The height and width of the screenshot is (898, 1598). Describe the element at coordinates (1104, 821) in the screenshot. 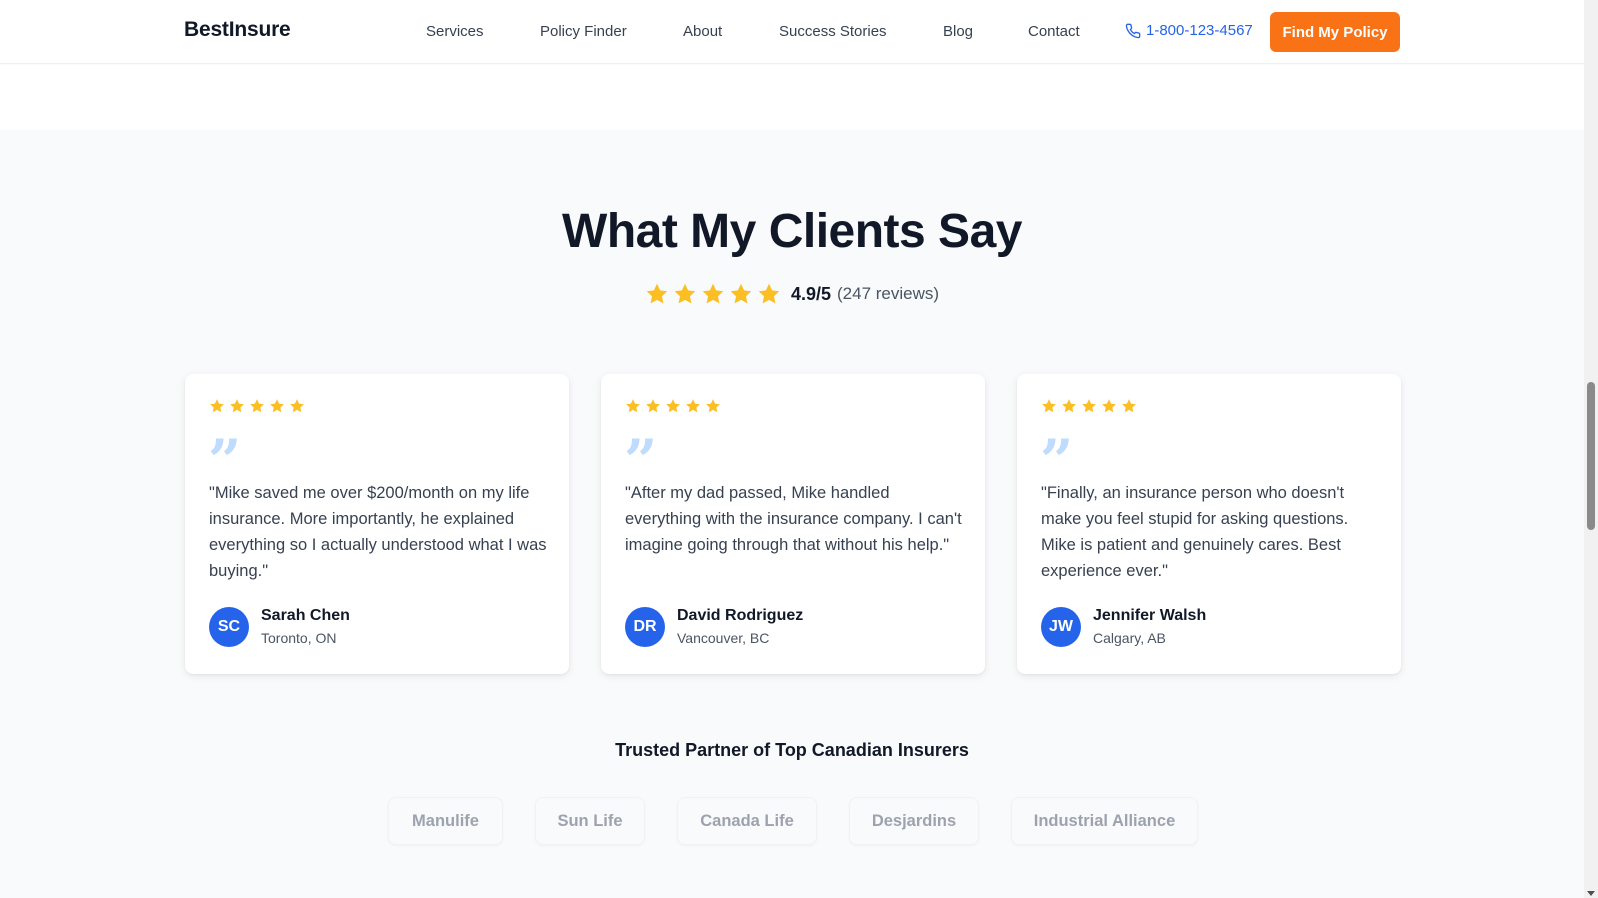

I see `partner-logo-industrial-alliance: Industrial Alliance` at that location.